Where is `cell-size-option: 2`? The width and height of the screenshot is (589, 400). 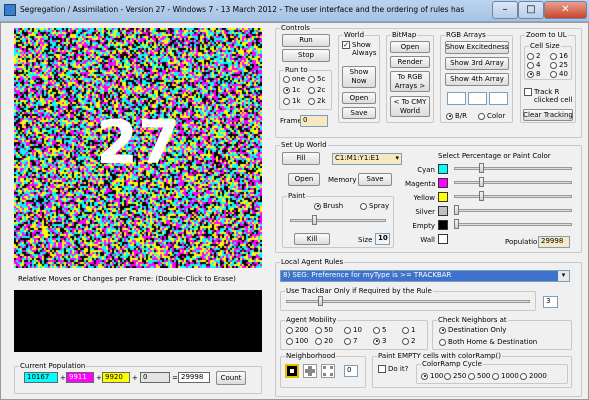
cell-size-option: 2 is located at coordinates (533, 56).